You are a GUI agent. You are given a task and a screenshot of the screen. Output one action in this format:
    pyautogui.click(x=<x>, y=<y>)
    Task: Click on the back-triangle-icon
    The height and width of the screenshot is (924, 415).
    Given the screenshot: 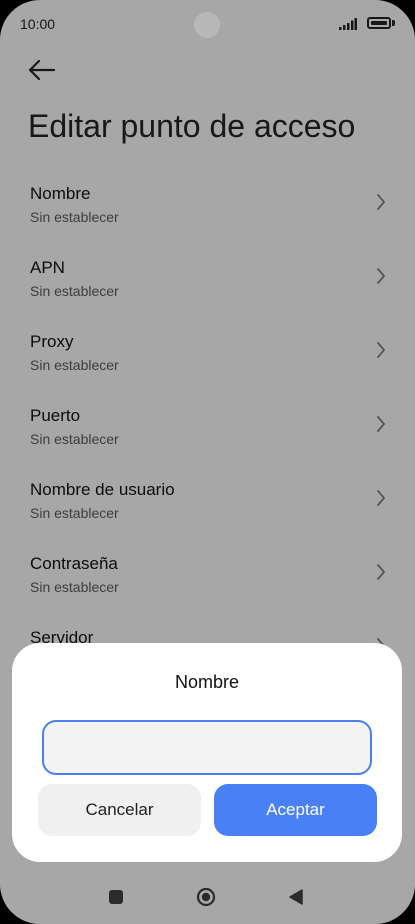 What is the action you would take?
    pyautogui.click(x=296, y=897)
    